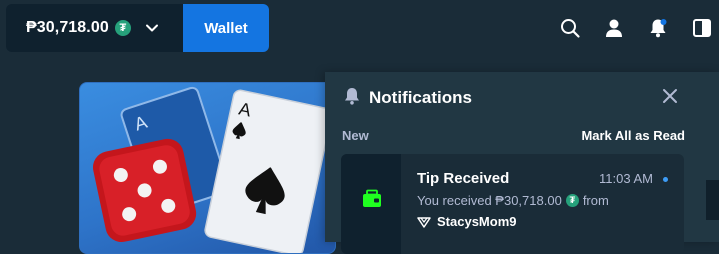 The width and height of the screenshot is (719, 254). What do you see at coordinates (712, 200) in the screenshot?
I see `background-edge` at bounding box center [712, 200].